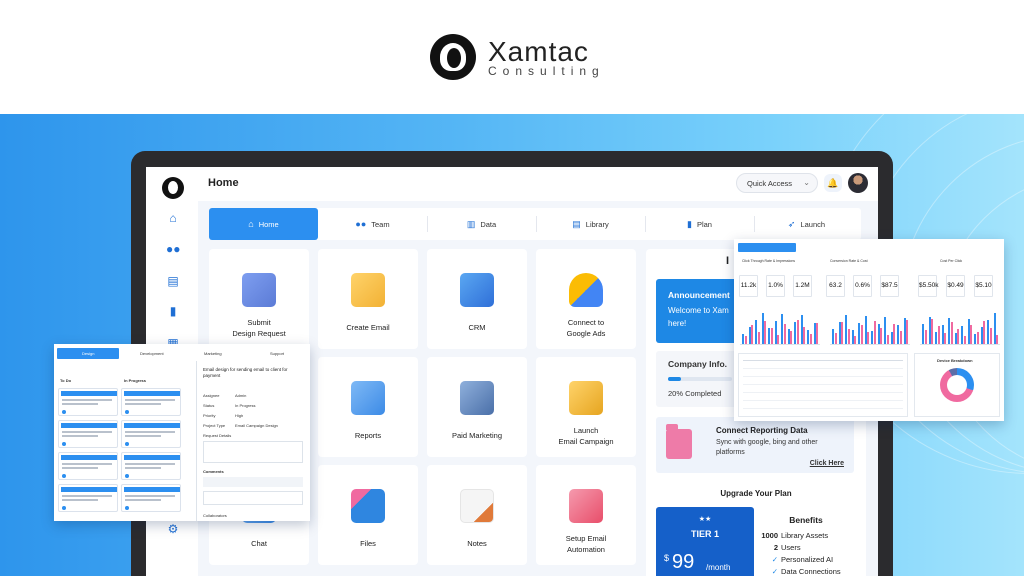 Image resolution: width=1024 pixels, height=576 pixels. What do you see at coordinates (173, 529) in the screenshot?
I see `settings-icon: ⚙` at bounding box center [173, 529].